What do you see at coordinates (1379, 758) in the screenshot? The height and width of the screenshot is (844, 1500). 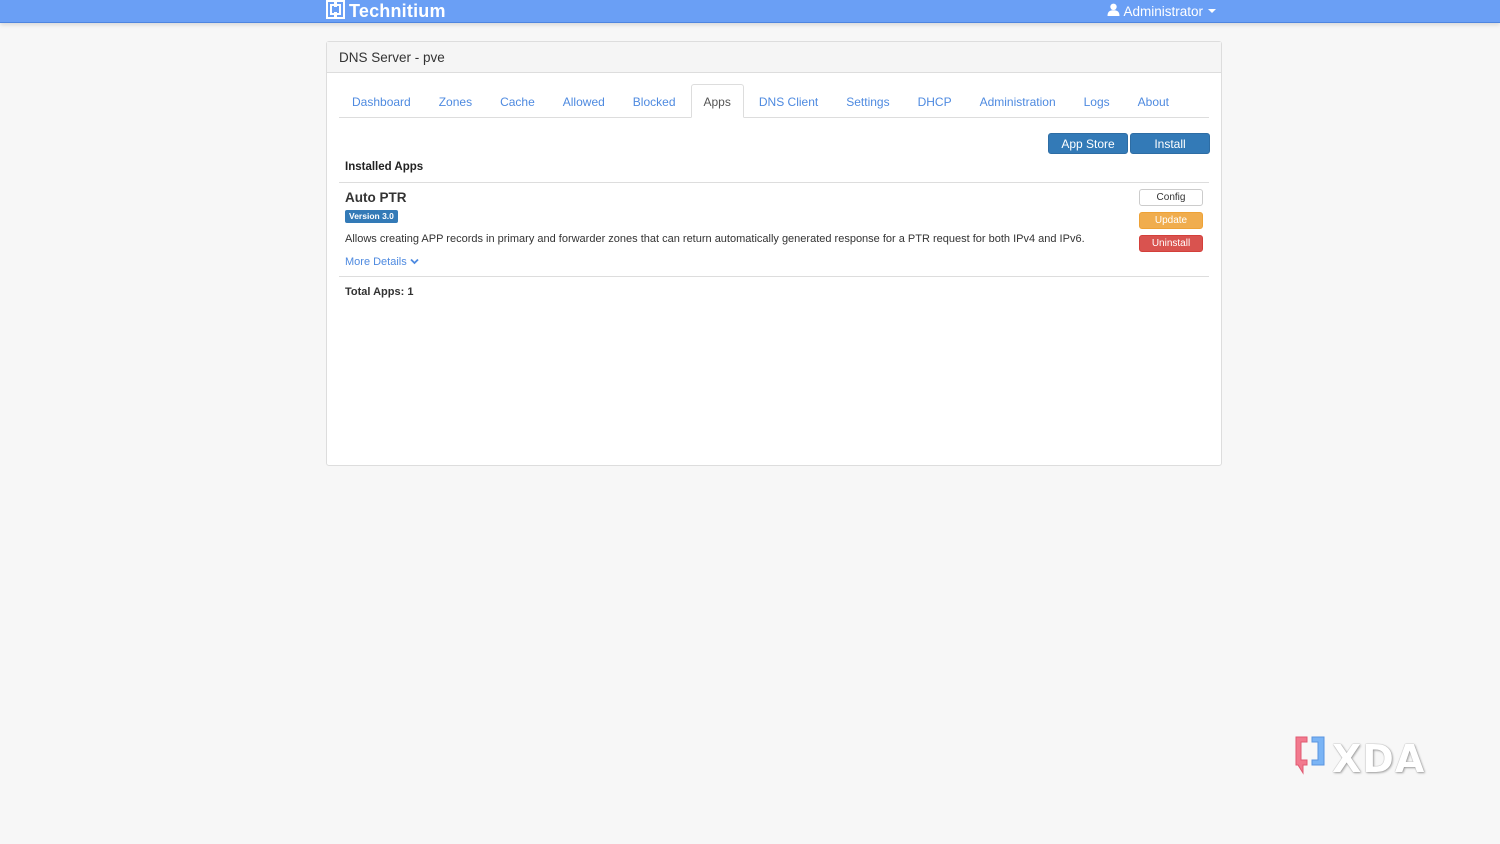 I see `xda-wordmark: XDA` at bounding box center [1379, 758].